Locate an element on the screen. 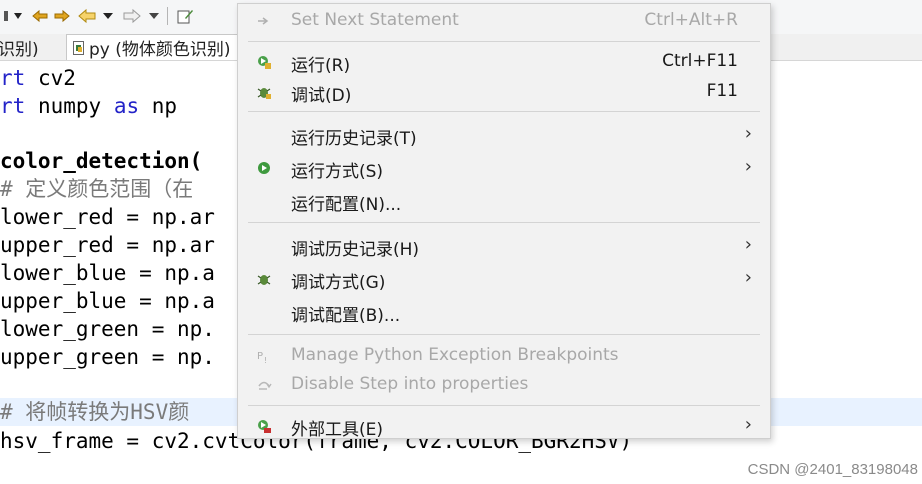 This screenshot has width=922, height=484. menu-item-debug-as: 调试方式(G) › is located at coordinates (504, 279).